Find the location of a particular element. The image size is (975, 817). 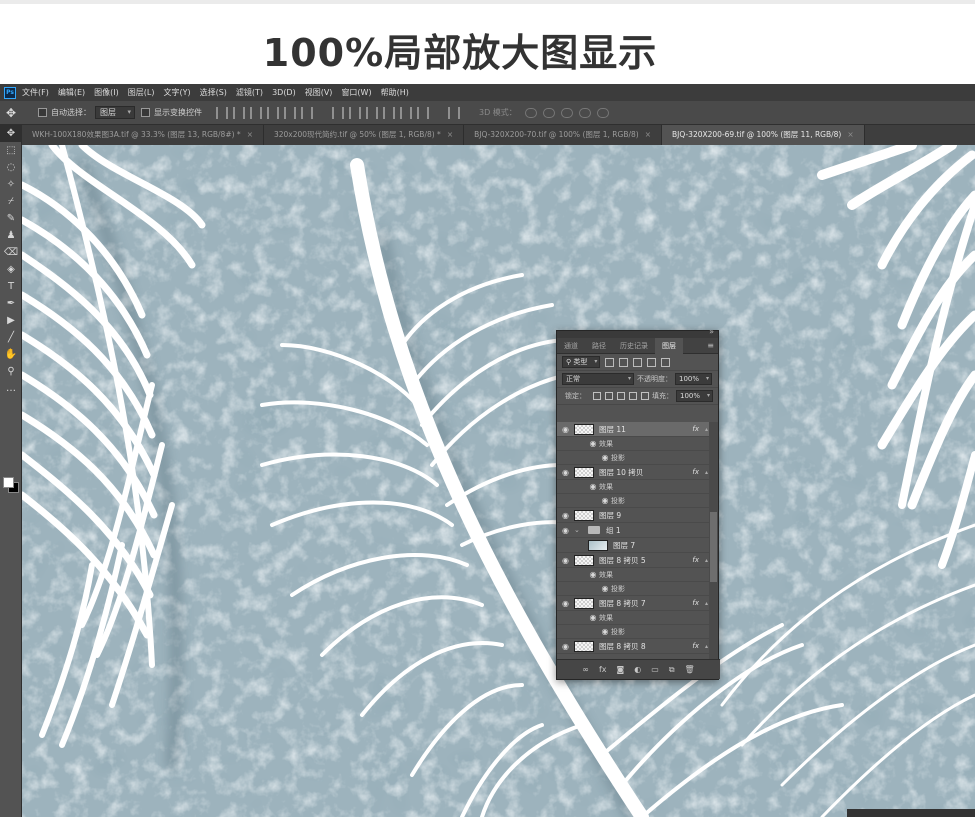

menu-edit: 编辑(E) is located at coordinates (71, 92).